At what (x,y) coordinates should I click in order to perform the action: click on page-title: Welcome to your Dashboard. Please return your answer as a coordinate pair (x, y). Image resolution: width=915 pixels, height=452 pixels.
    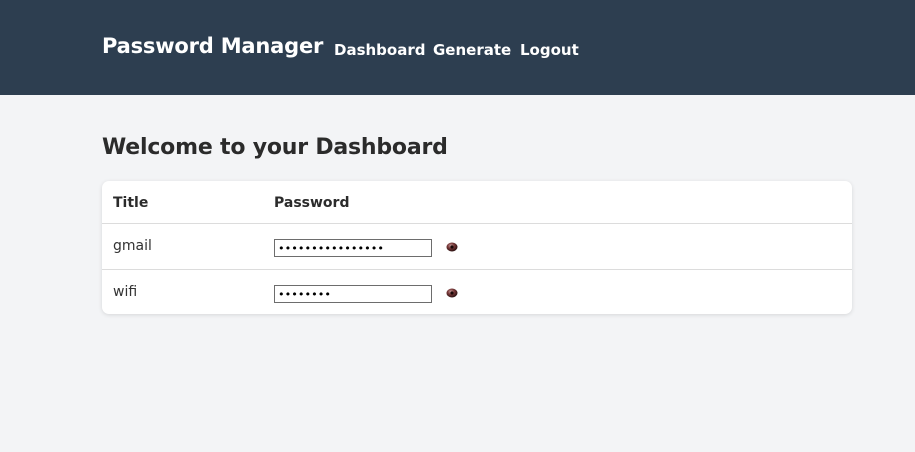
    Looking at the image, I should click on (275, 147).